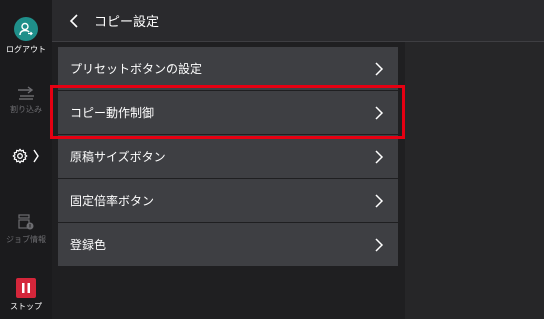 This screenshot has height=319, width=544. I want to click on menu-item-preset-buttons: プリセットボタンの設定, so click(228, 68).